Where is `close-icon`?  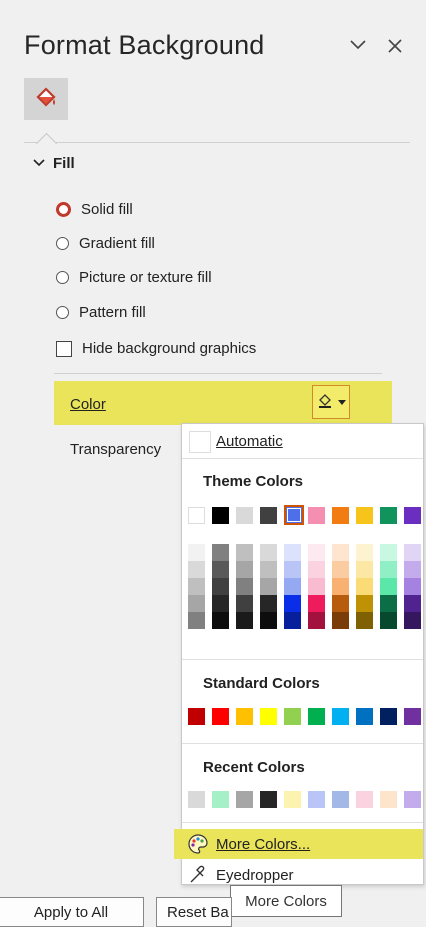
close-icon is located at coordinates (395, 48).